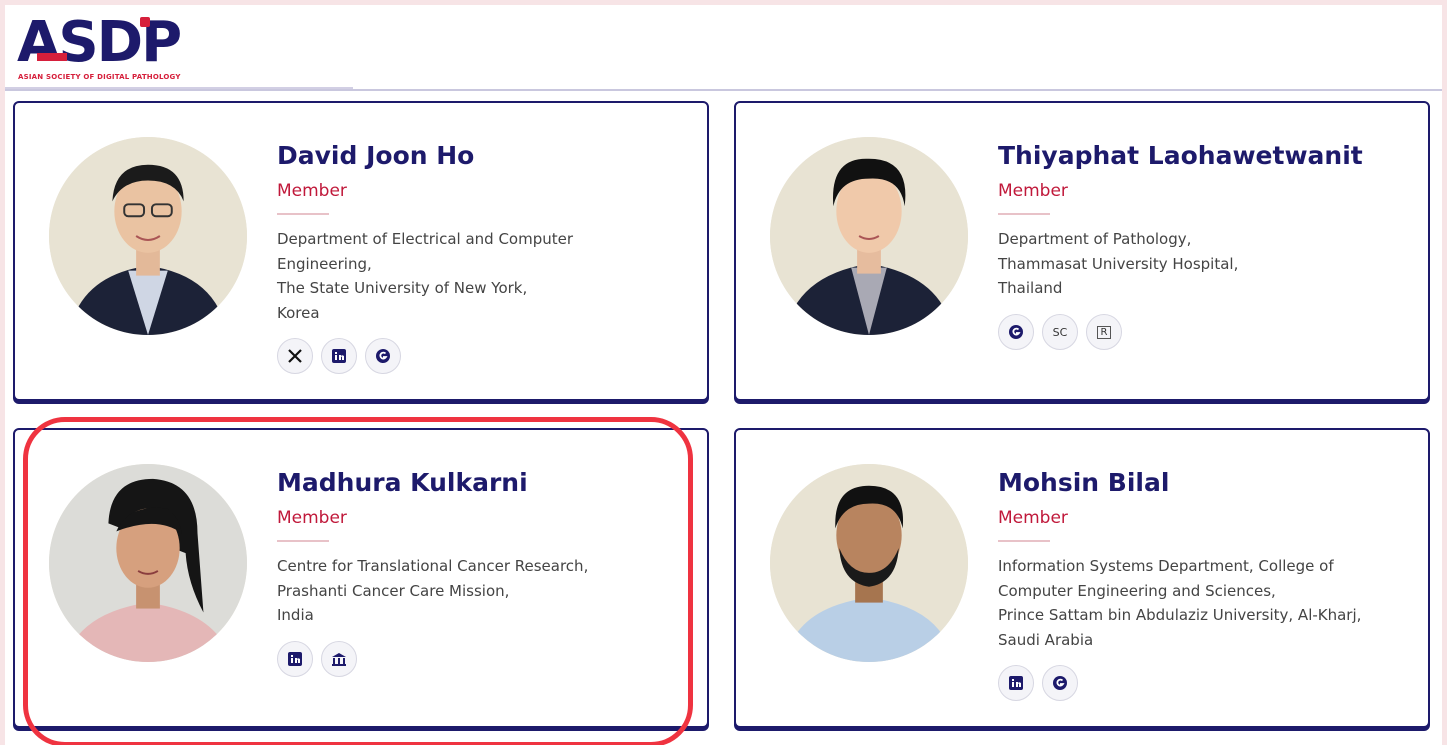 Image resolution: width=1447 pixels, height=745 pixels. Describe the element at coordinates (1180, 155) in the screenshot. I see `member-name: Thiyaphat Laohawetwanit` at that location.